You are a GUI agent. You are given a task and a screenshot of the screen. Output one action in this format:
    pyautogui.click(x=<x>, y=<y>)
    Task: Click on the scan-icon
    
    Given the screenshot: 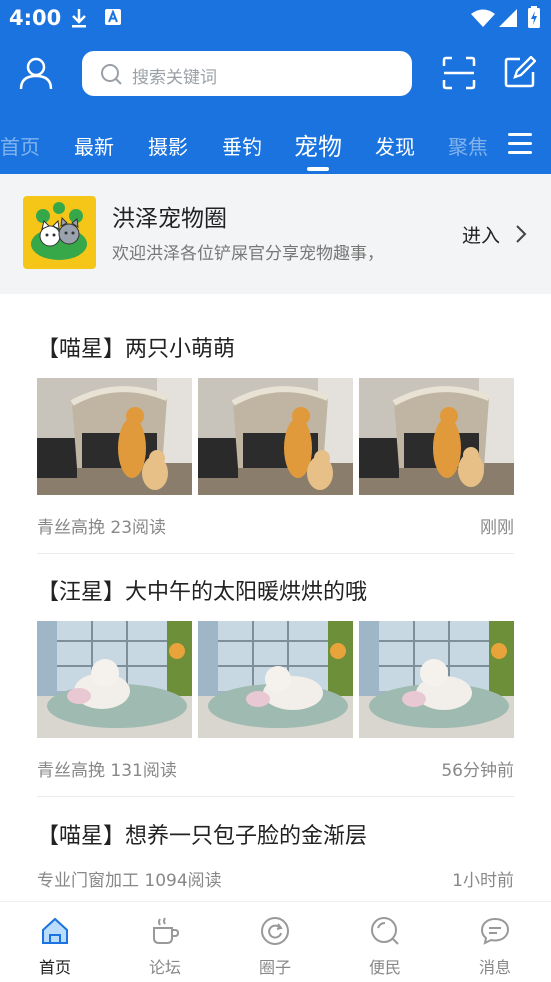 What is the action you would take?
    pyautogui.click(x=459, y=75)
    